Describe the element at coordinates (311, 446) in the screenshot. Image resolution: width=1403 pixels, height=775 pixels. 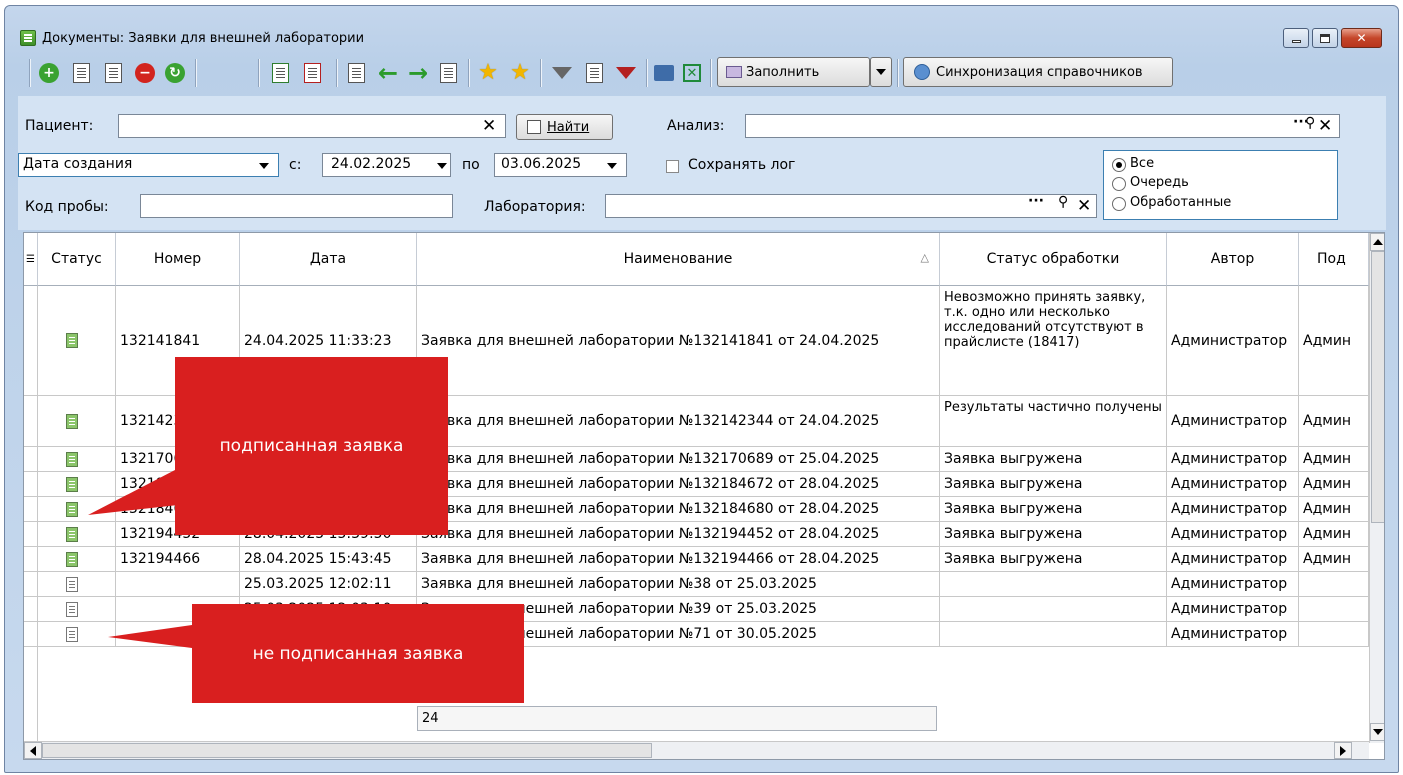
I see `signed-callout: подписанная заявка` at that location.